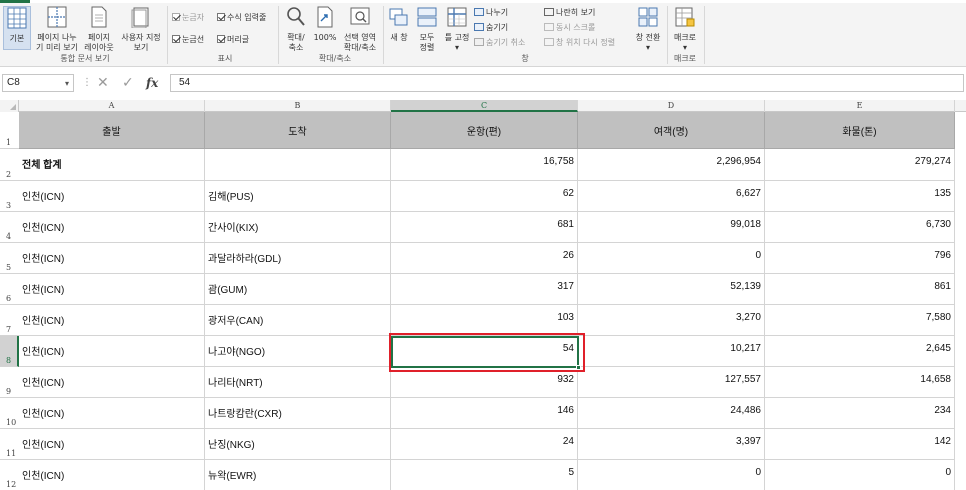 The width and height of the screenshot is (966, 490). What do you see at coordinates (427, 29) in the screenshot?
I see `arrange-all-button: 모두 정렬` at bounding box center [427, 29].